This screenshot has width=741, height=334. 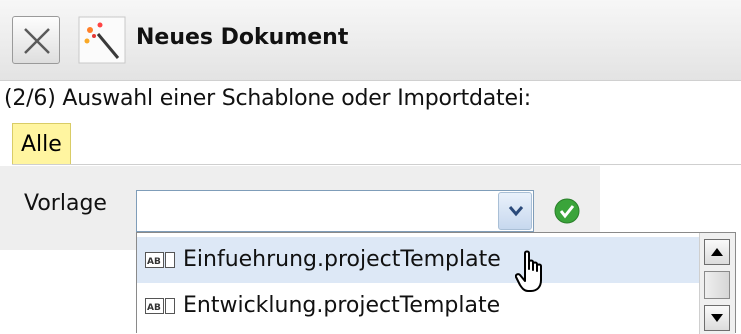 I want to click on template-combobox, so click(x=335, y=211).